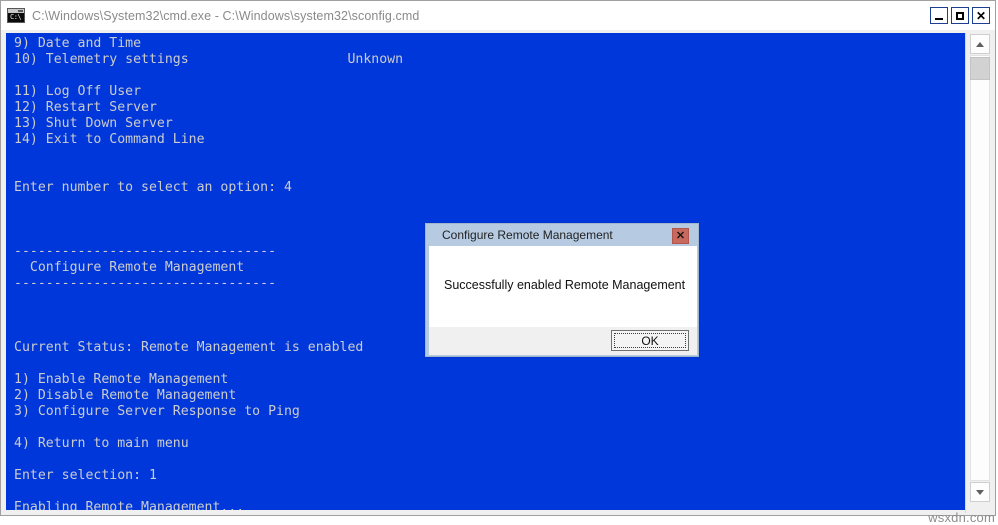  I want to click on window-controls: ✕, so click(960, 15).